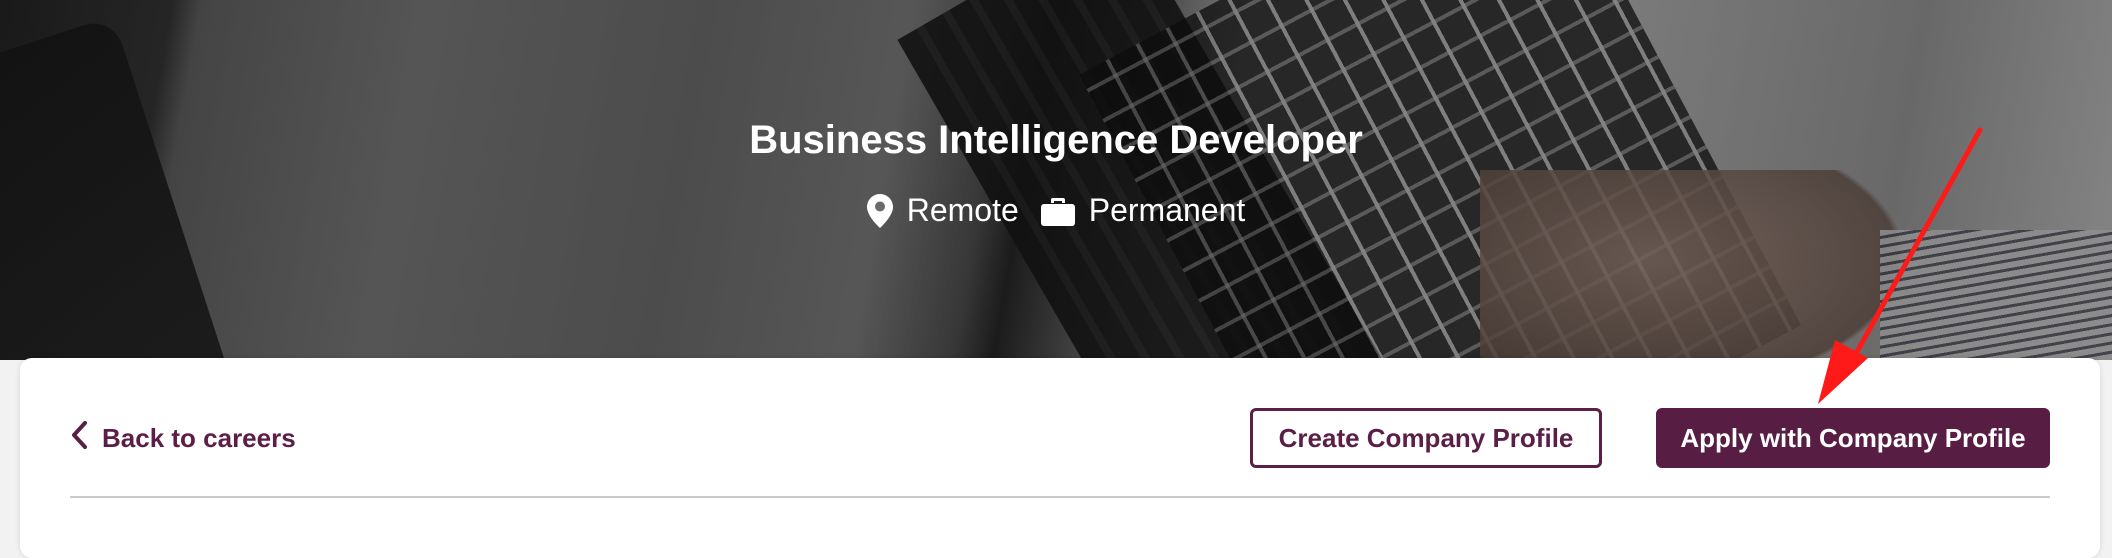  What do you see at coordinates (79, 438) in the screenshot?
I see `chevron-left-icon` at bounding box center [79, 438].